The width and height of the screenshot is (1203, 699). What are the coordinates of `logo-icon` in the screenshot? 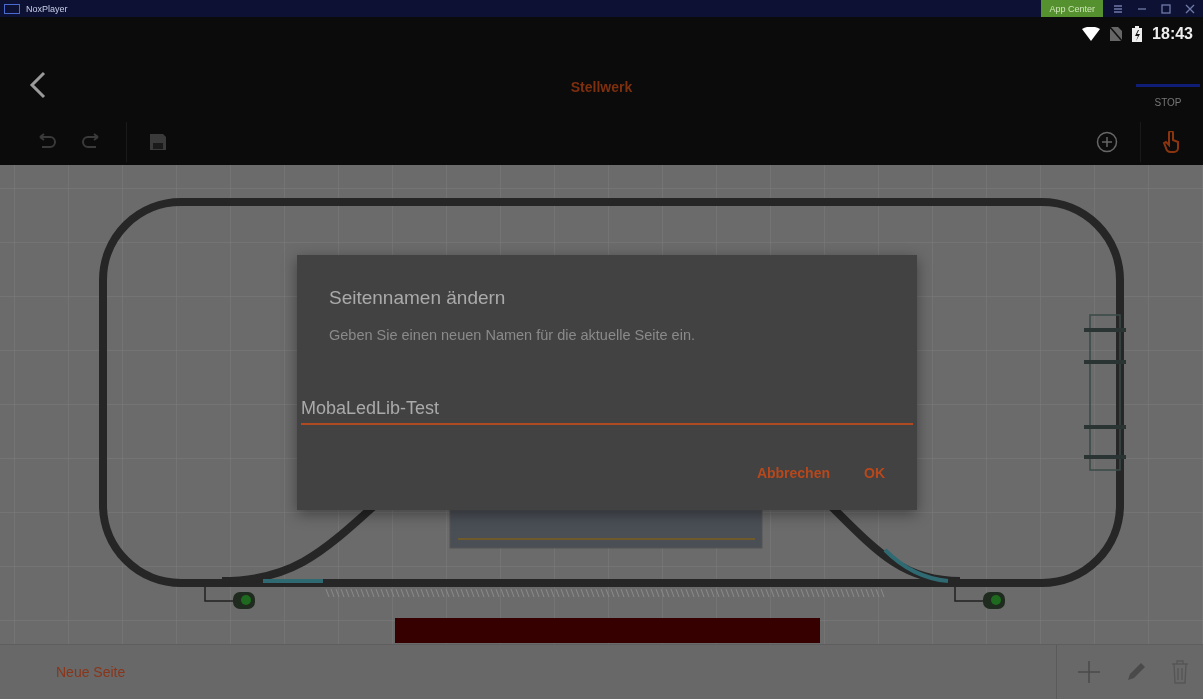 It's located at (12, 8).